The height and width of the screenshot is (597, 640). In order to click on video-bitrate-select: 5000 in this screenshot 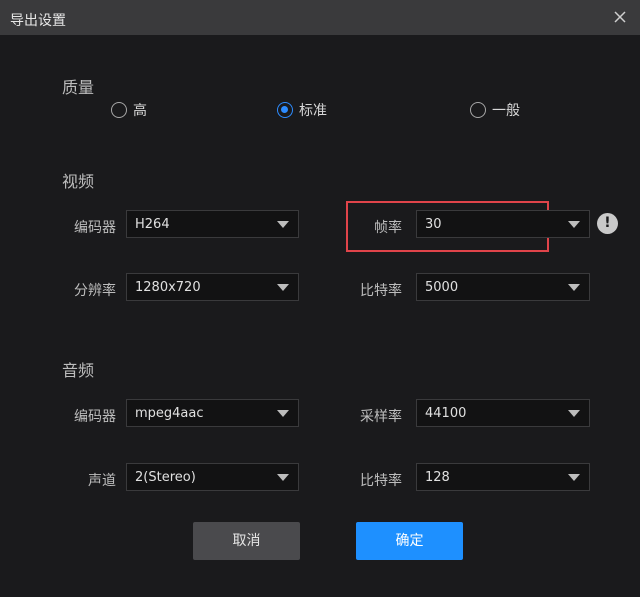, I will do `click(503, 287)`.